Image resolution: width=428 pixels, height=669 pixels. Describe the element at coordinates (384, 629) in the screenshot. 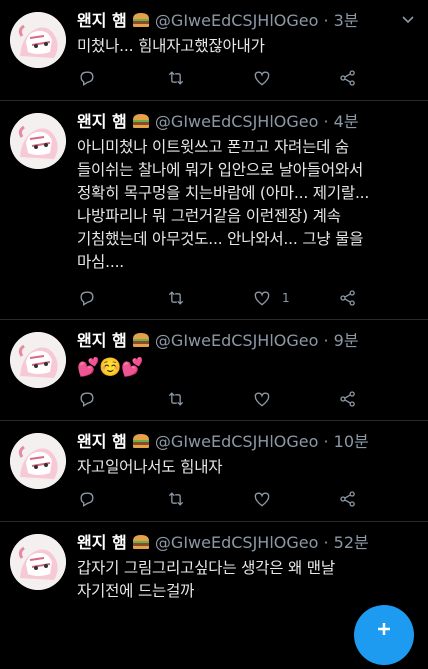

I see `compose-icon` at that location.